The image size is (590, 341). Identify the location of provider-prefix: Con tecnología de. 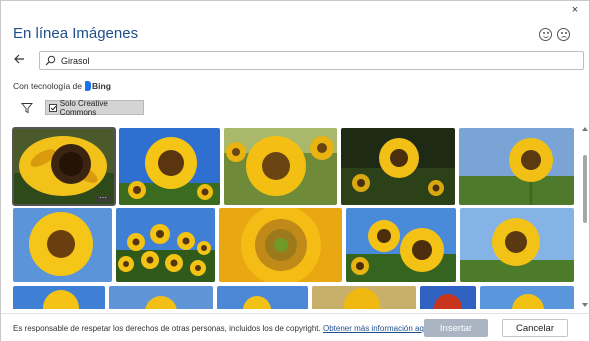
(47, 86).